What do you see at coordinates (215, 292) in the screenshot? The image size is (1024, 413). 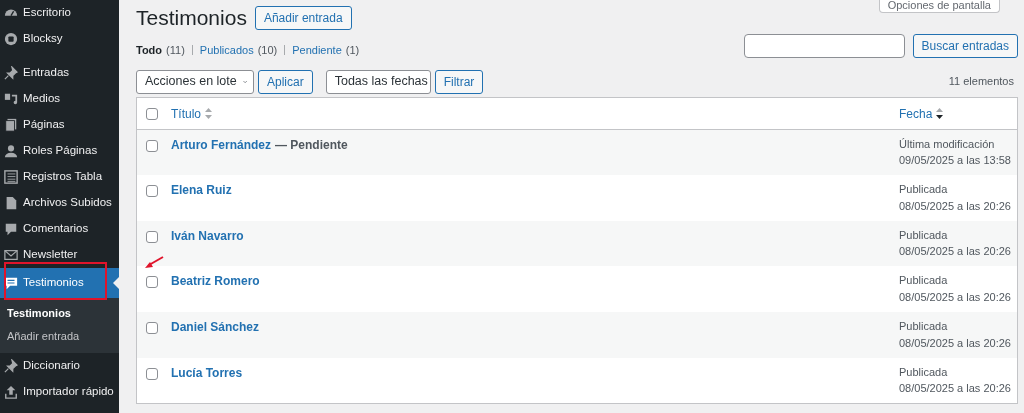 I see `post-title-link: Beatriz Romero` at bounding box center [215, 292].